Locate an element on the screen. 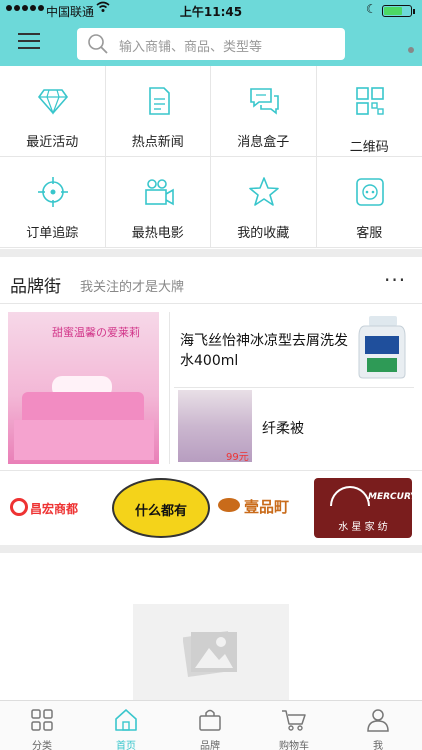  grid-item-qr-code: 二维码 is located at coordinates (369, 111).